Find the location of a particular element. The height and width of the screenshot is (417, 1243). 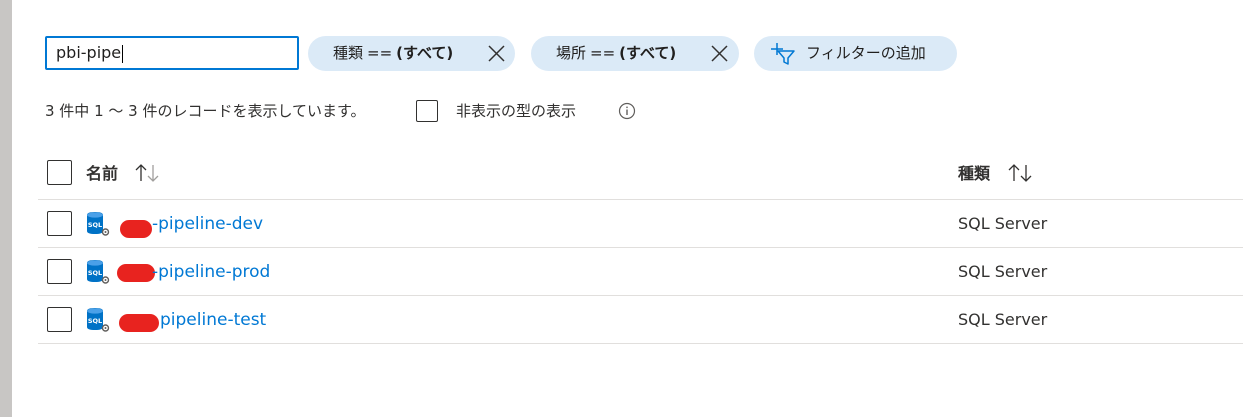

column-header-name: 名前 is located at coordinates (102, 172).